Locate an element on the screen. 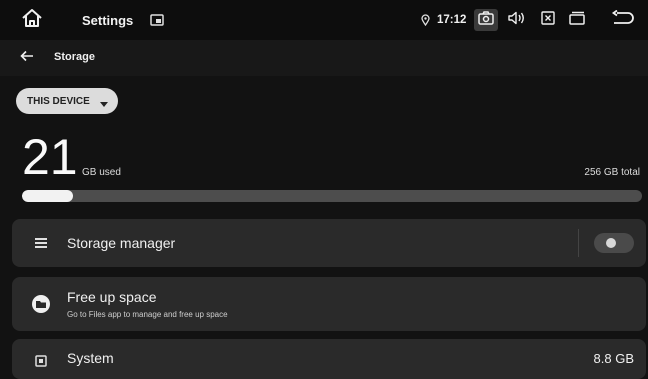  device-selector-label: THIS DEVICE is located at coordinates (58, 101).